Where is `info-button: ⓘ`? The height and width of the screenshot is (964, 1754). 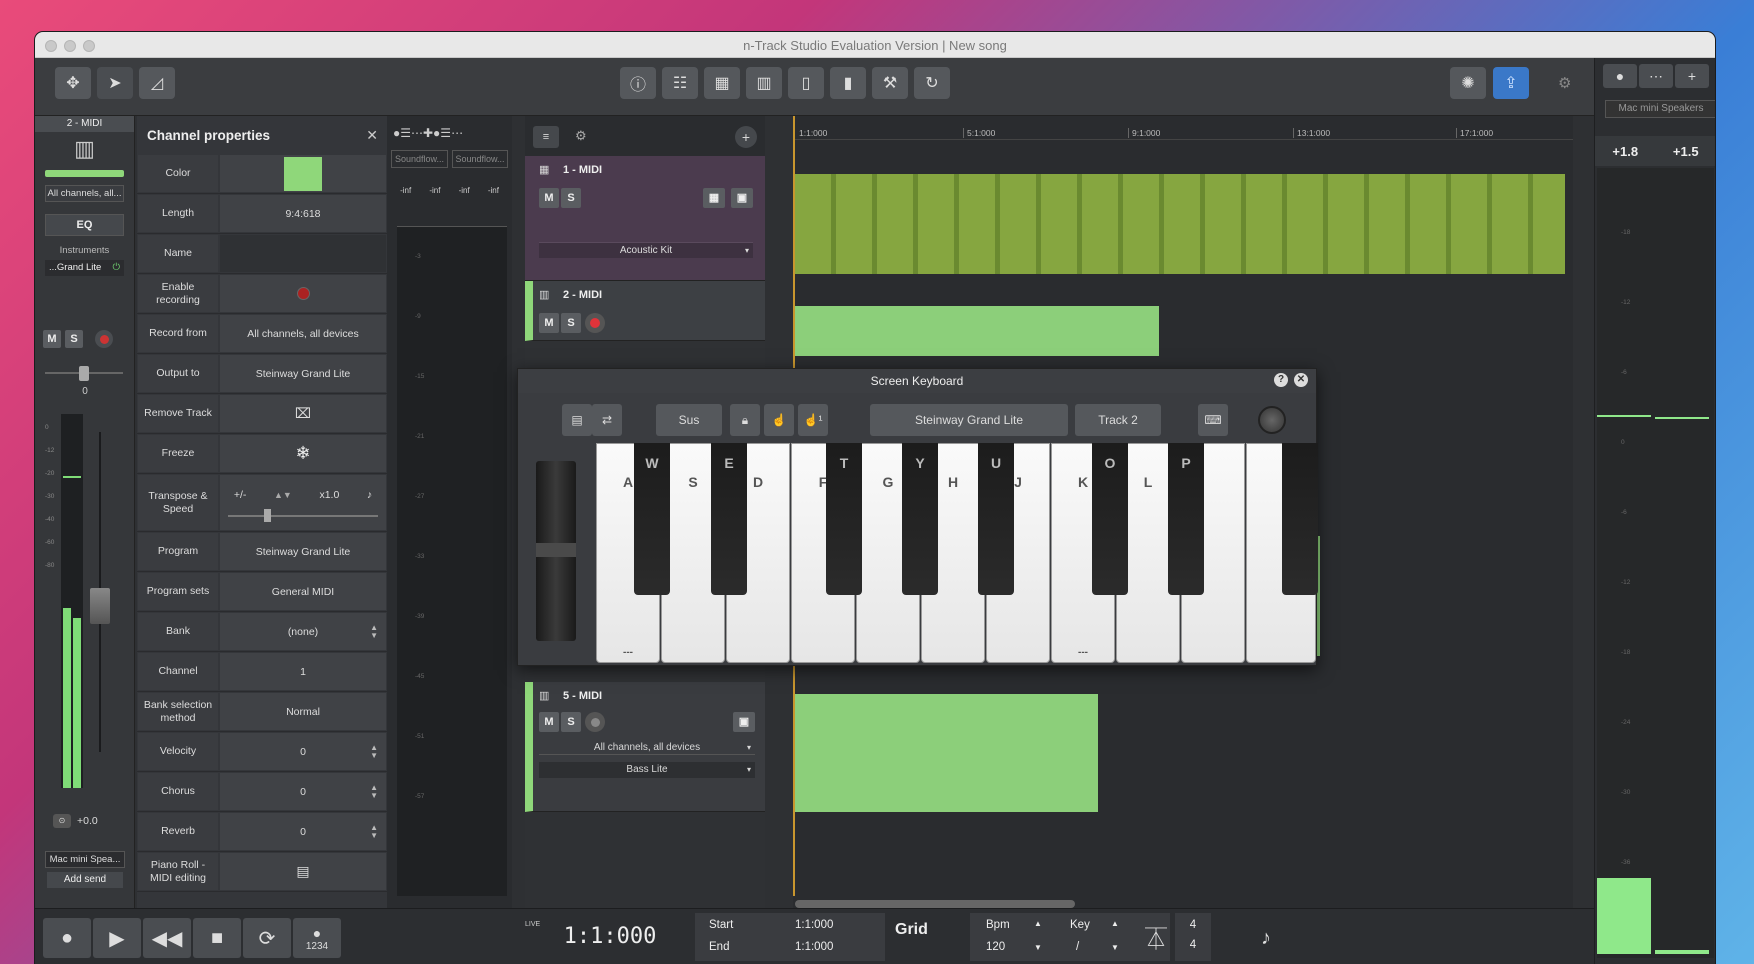 info-button: ⓘ is located at coordinates (638, 83).